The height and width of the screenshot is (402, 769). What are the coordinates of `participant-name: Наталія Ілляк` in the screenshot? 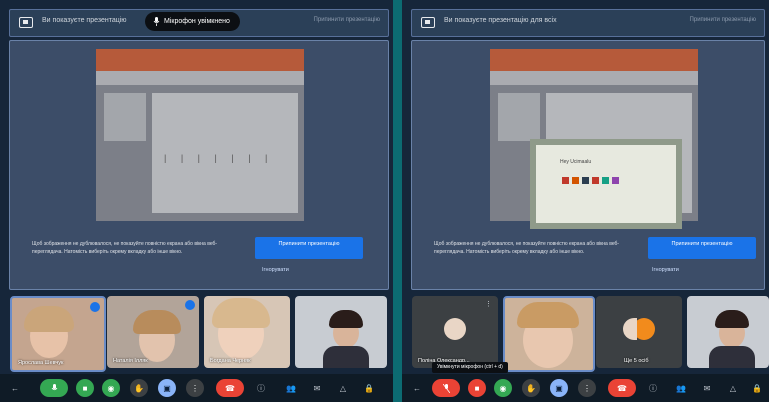 It's located at (130, 361).